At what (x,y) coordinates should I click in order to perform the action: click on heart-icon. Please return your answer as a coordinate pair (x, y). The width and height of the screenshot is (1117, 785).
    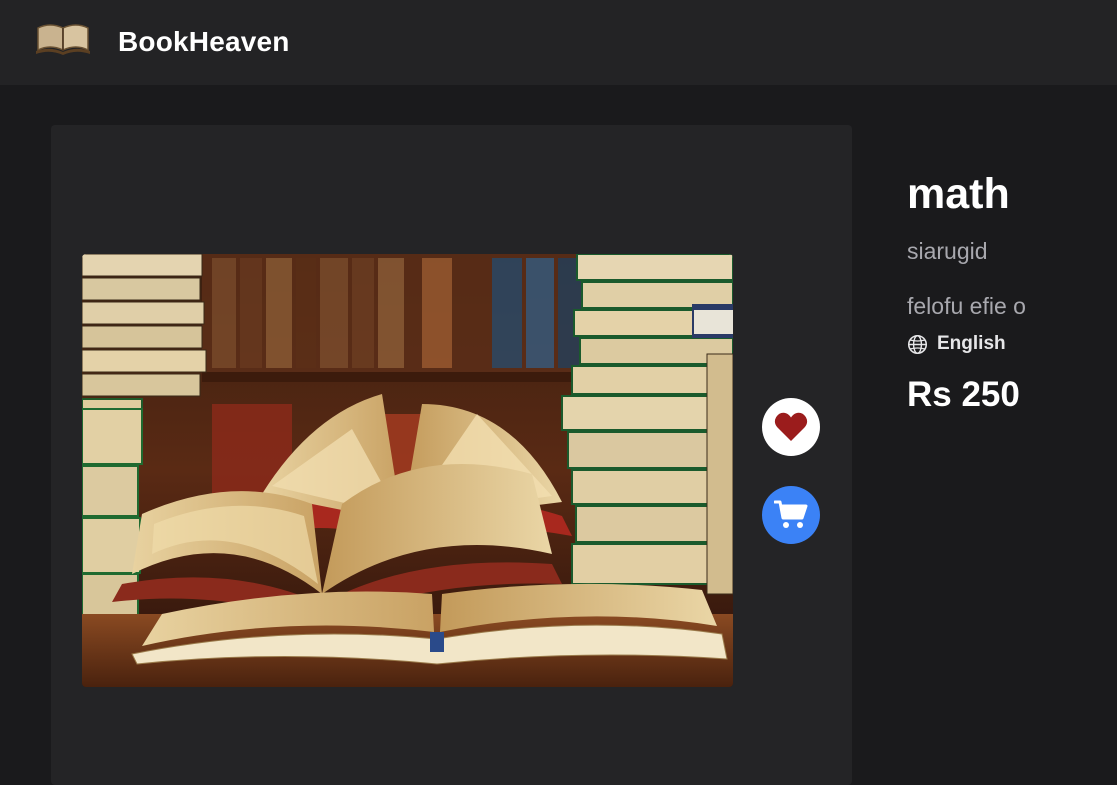
    Looking at the image, I should click on (791, 426).